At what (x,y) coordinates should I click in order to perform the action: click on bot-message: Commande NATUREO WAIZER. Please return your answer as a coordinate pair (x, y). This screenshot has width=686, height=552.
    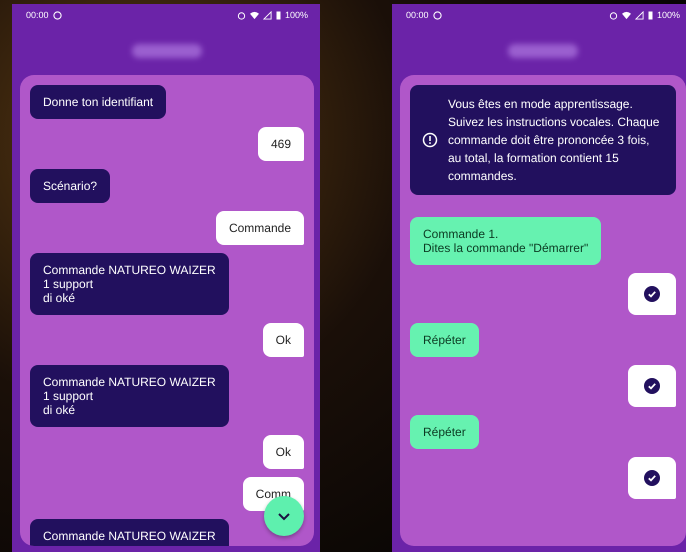
    Looking at the image, I should click on (129, 532).